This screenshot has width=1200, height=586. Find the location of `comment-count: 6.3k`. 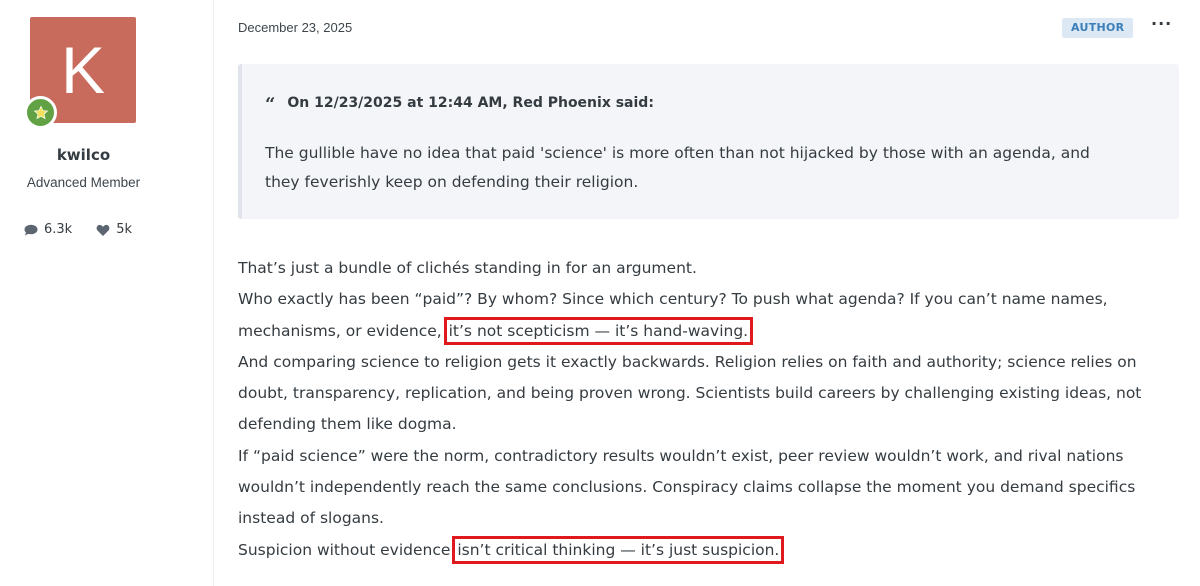

comment-count: 6.3k is located at coordinates (48, 229).